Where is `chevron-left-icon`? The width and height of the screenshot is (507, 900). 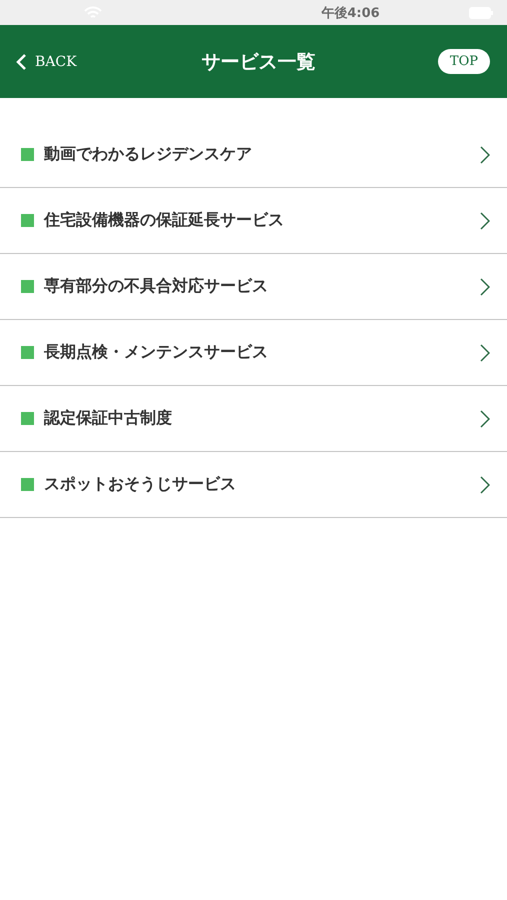 chevron-left-icon is located at coordinates (21, 61).